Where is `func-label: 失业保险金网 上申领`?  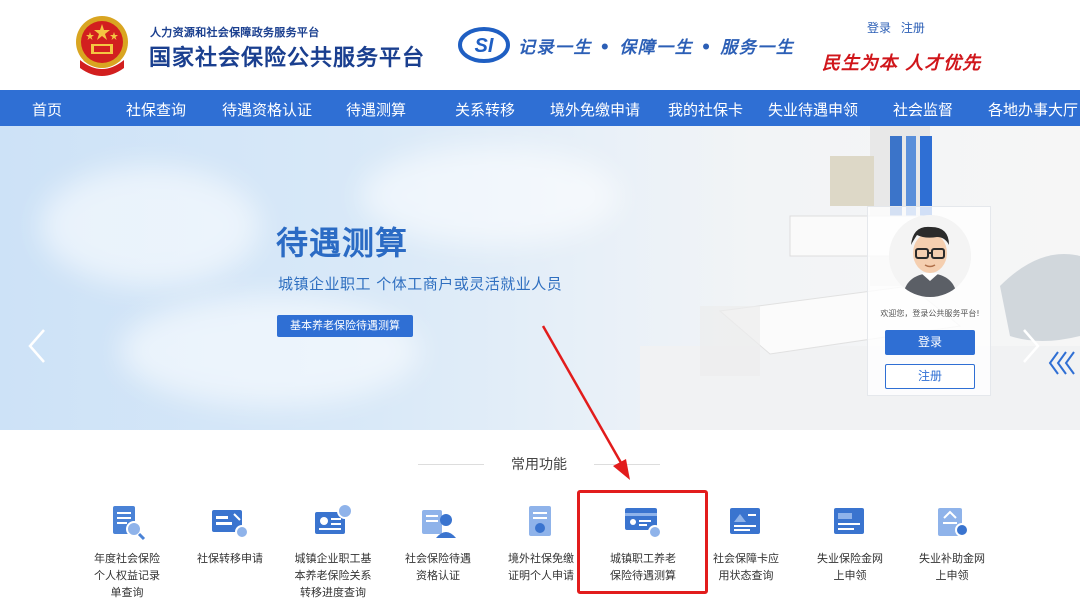 func-label: 失业保险金网 上申领 is located at coordinates (850, 567).